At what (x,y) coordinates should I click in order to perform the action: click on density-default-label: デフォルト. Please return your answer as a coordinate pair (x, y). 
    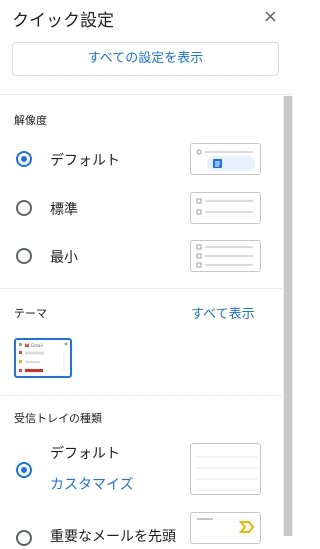
    Looking at the image, I should click on (85, 160).